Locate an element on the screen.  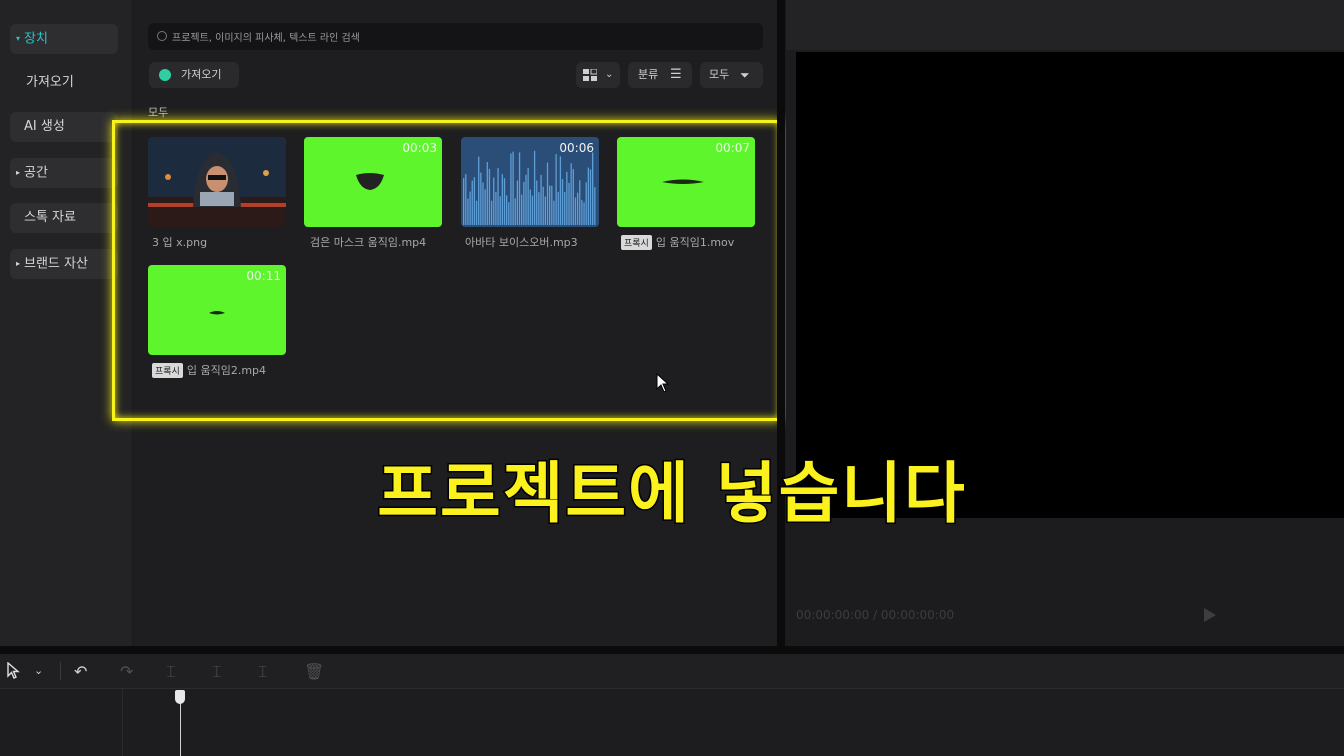
sidebar: ▾ 장치 가져오기 AI 생성 ▸ 공간 스톡 자료 ▸ 브랜드 자산 is located at coordinates (66, 323).